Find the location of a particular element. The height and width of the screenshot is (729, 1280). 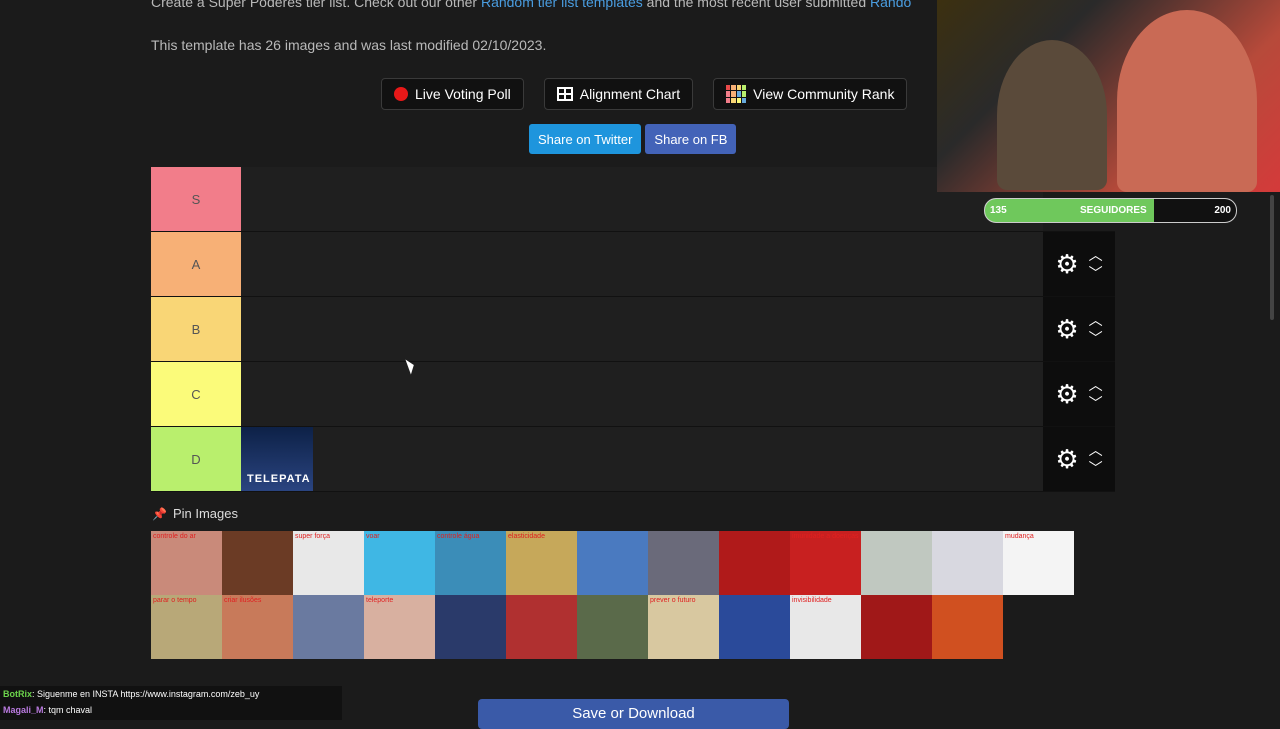

chat-user: Magali_M is located at coordinates (23, 710).